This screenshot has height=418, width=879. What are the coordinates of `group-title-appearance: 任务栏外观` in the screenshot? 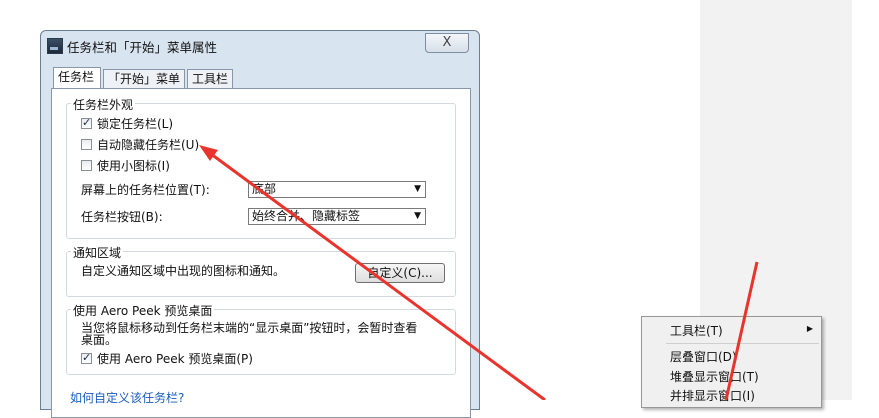 It's located at (103, 104).